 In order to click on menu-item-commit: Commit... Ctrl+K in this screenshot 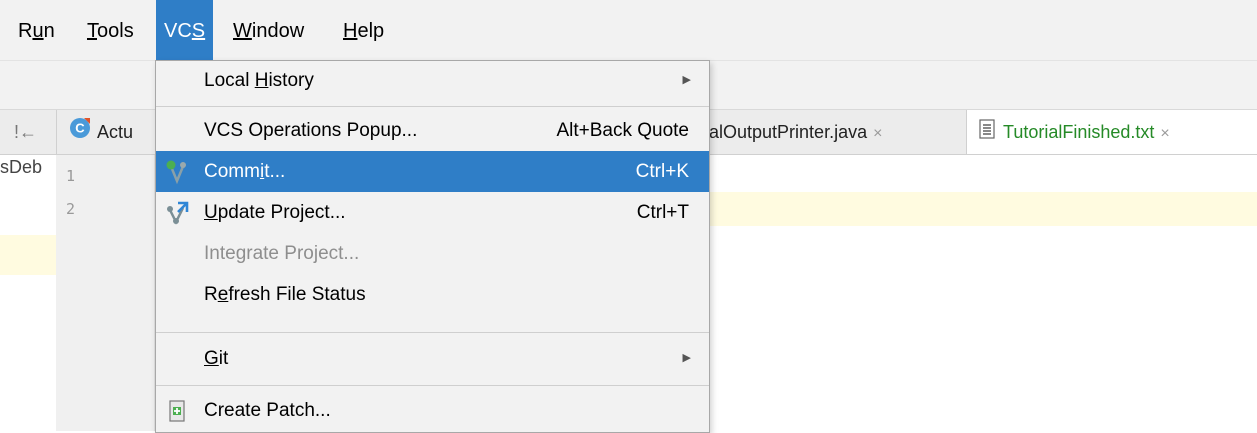, I will do `click(432, 171)`.